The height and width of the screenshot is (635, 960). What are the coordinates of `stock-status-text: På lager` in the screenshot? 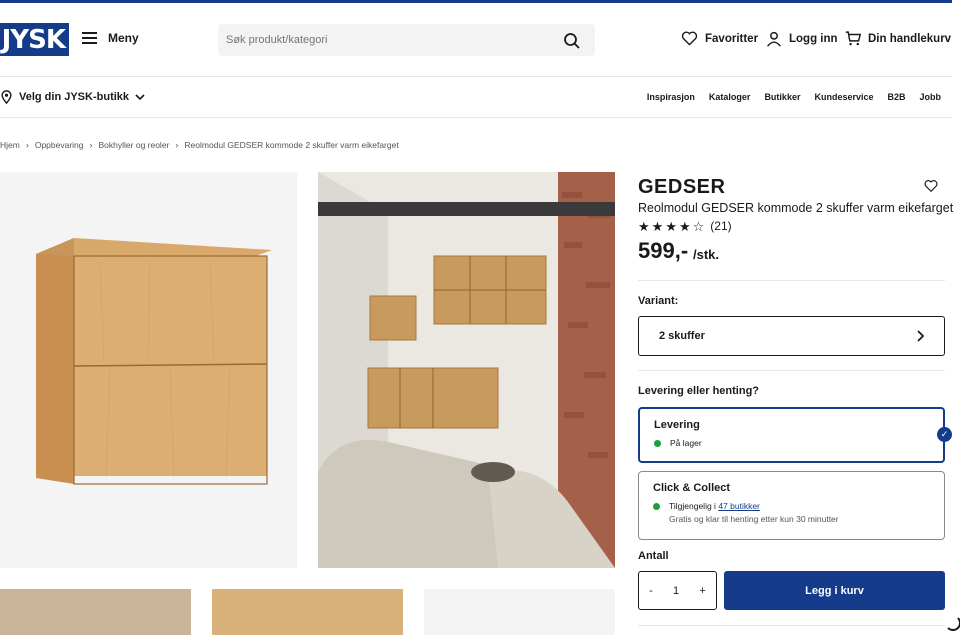 It's located at (686, 443).